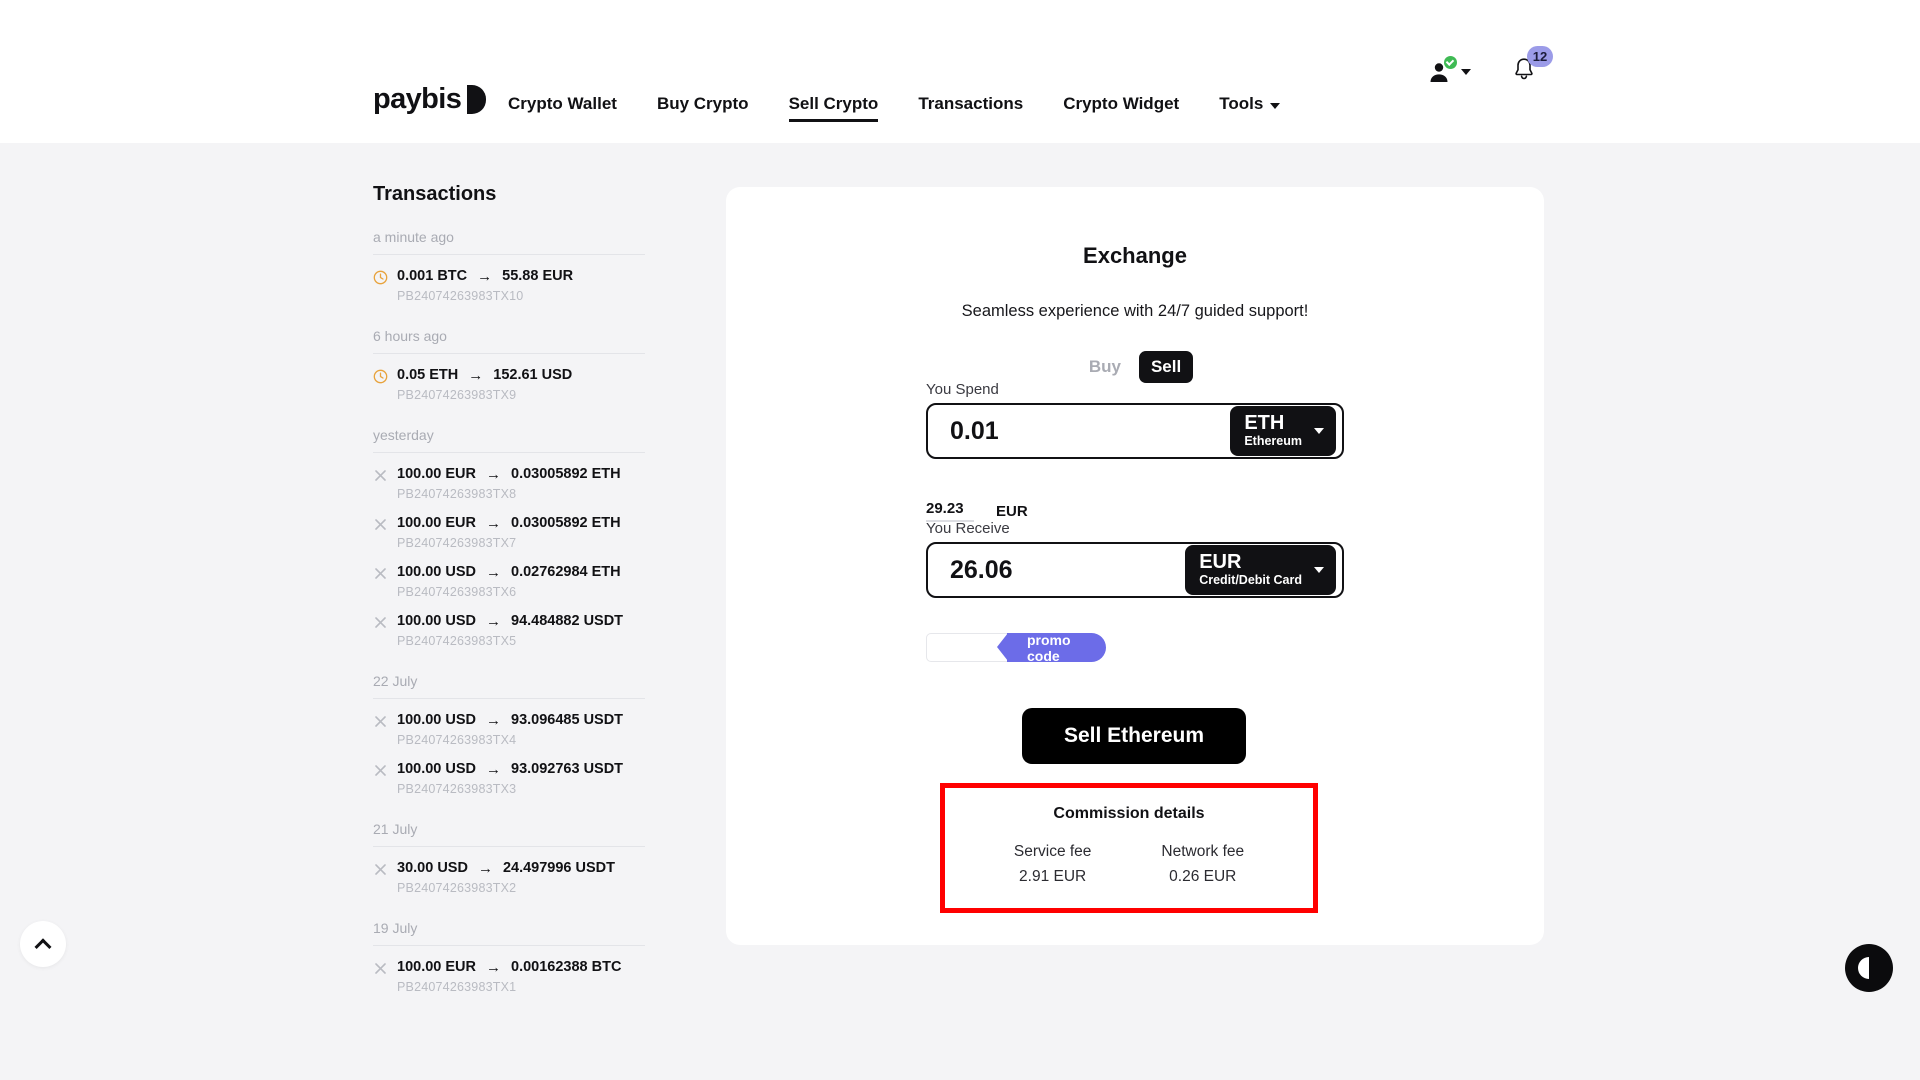 This screenshot has width=1920, height=1080. I want to click on transaction-to: 0.00162388 BTC, so click(566, 967).